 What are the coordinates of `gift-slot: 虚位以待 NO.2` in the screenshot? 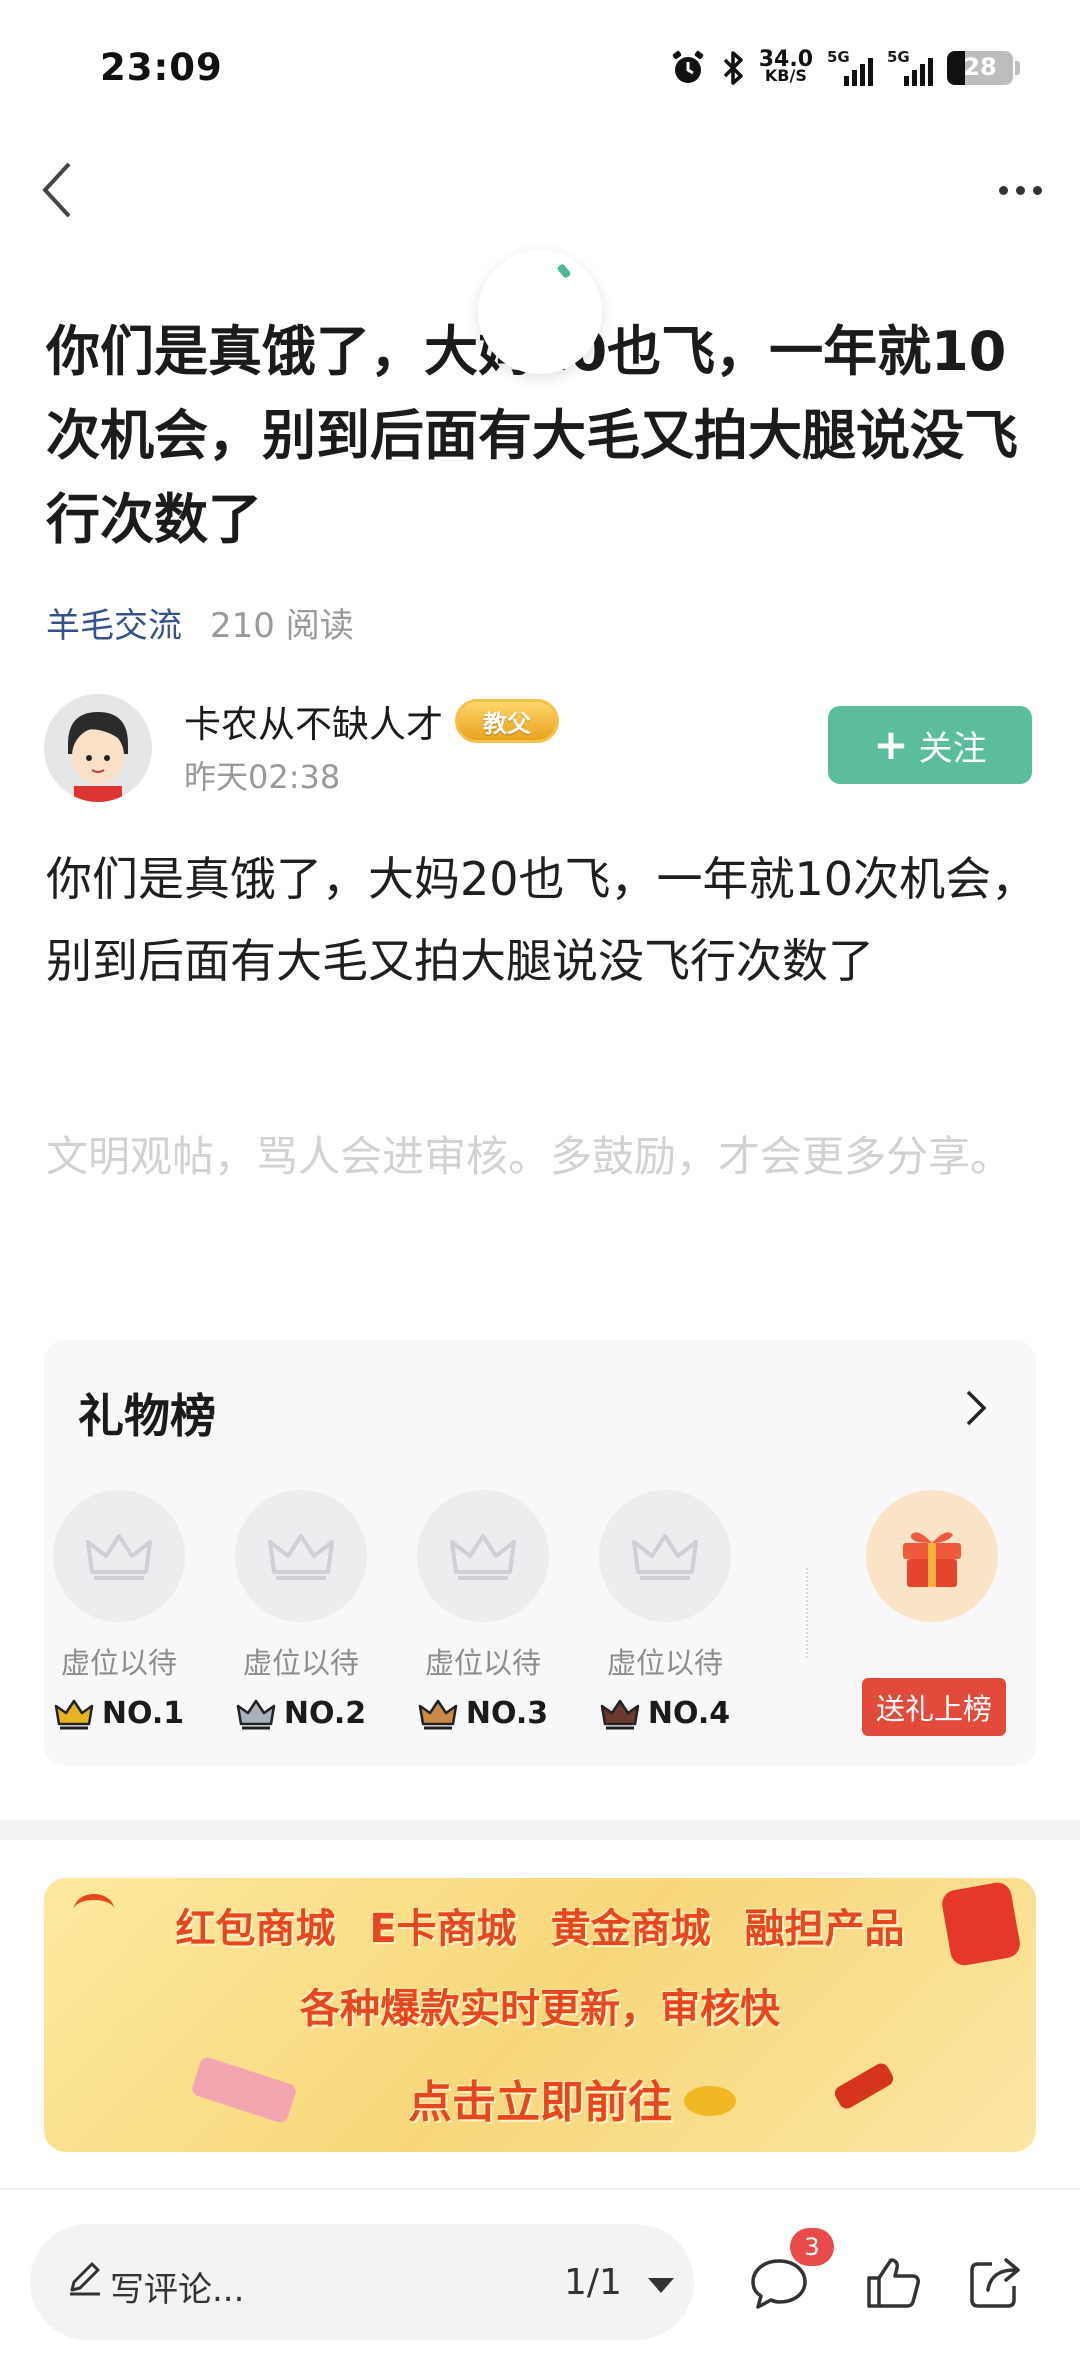 It's located at (301, 1610).